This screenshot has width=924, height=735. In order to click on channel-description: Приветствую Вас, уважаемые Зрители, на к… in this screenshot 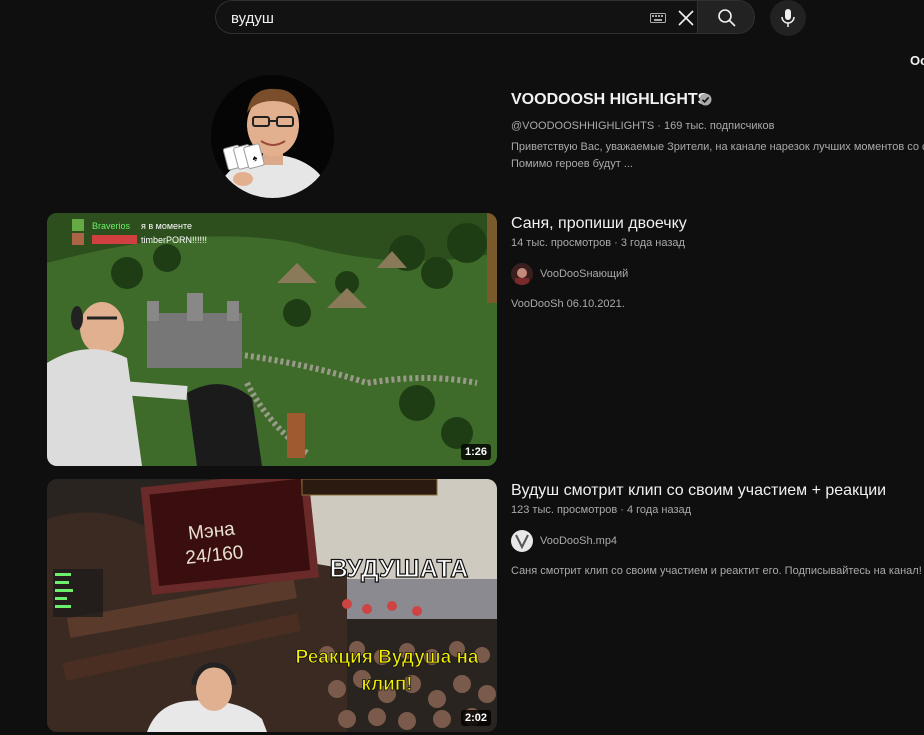, I will do `click(717, 156)`.